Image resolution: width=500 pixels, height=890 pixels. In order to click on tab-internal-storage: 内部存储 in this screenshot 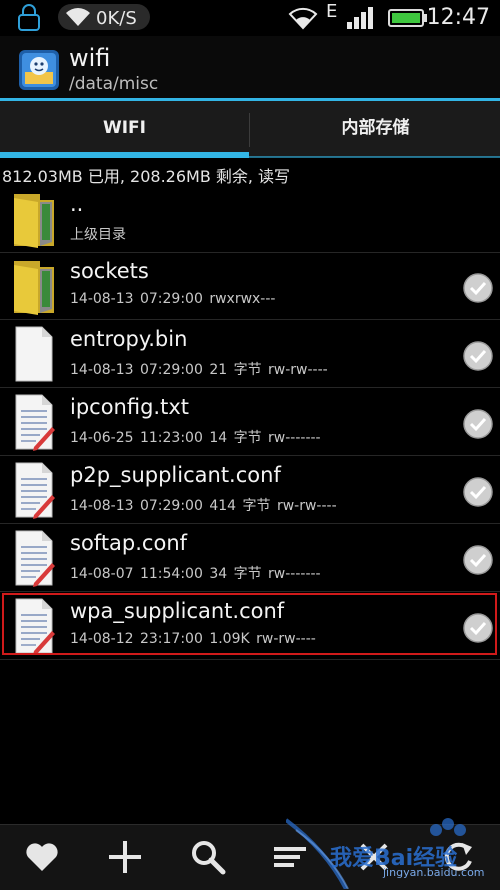, I will do `click(375, 129)`.